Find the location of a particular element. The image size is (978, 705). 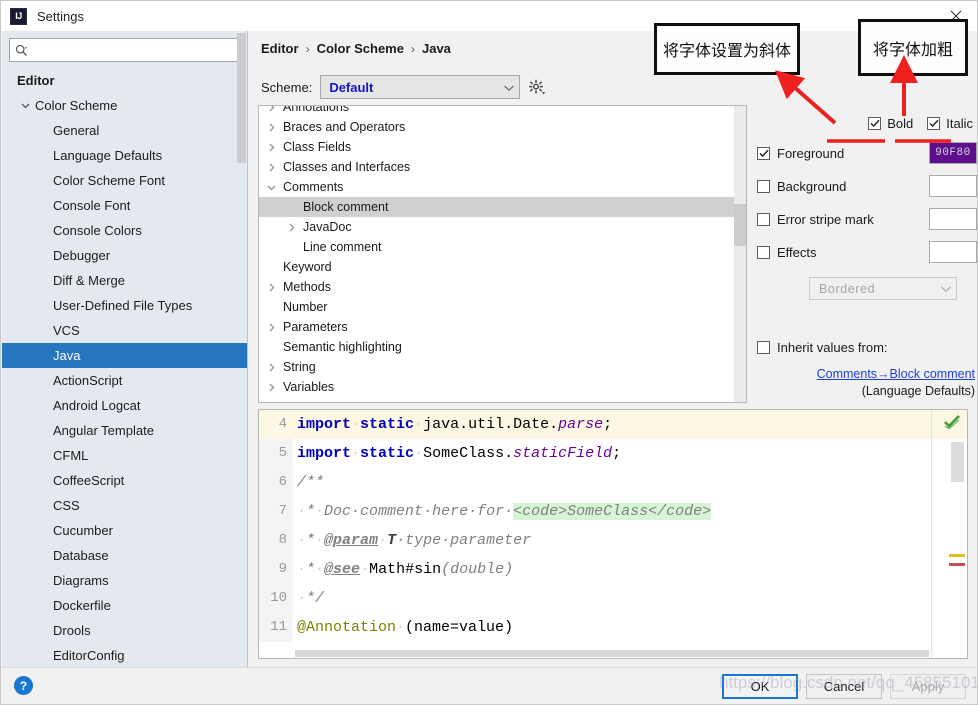

attributes-scrollbar-track is located at coordinates (740, 254).